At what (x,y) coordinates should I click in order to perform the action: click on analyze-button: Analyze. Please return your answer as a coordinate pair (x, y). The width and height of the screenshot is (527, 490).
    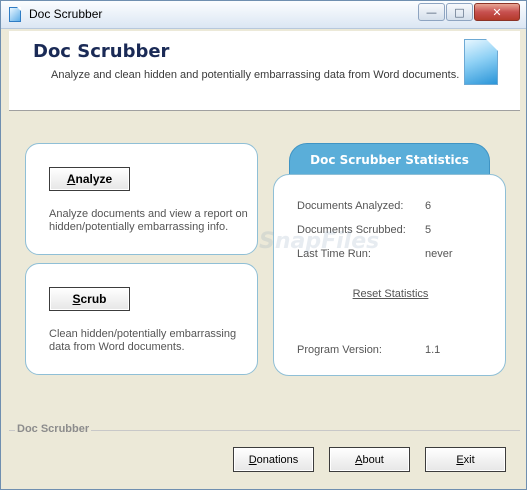
    Looking at the image, I should click on (89, 179).